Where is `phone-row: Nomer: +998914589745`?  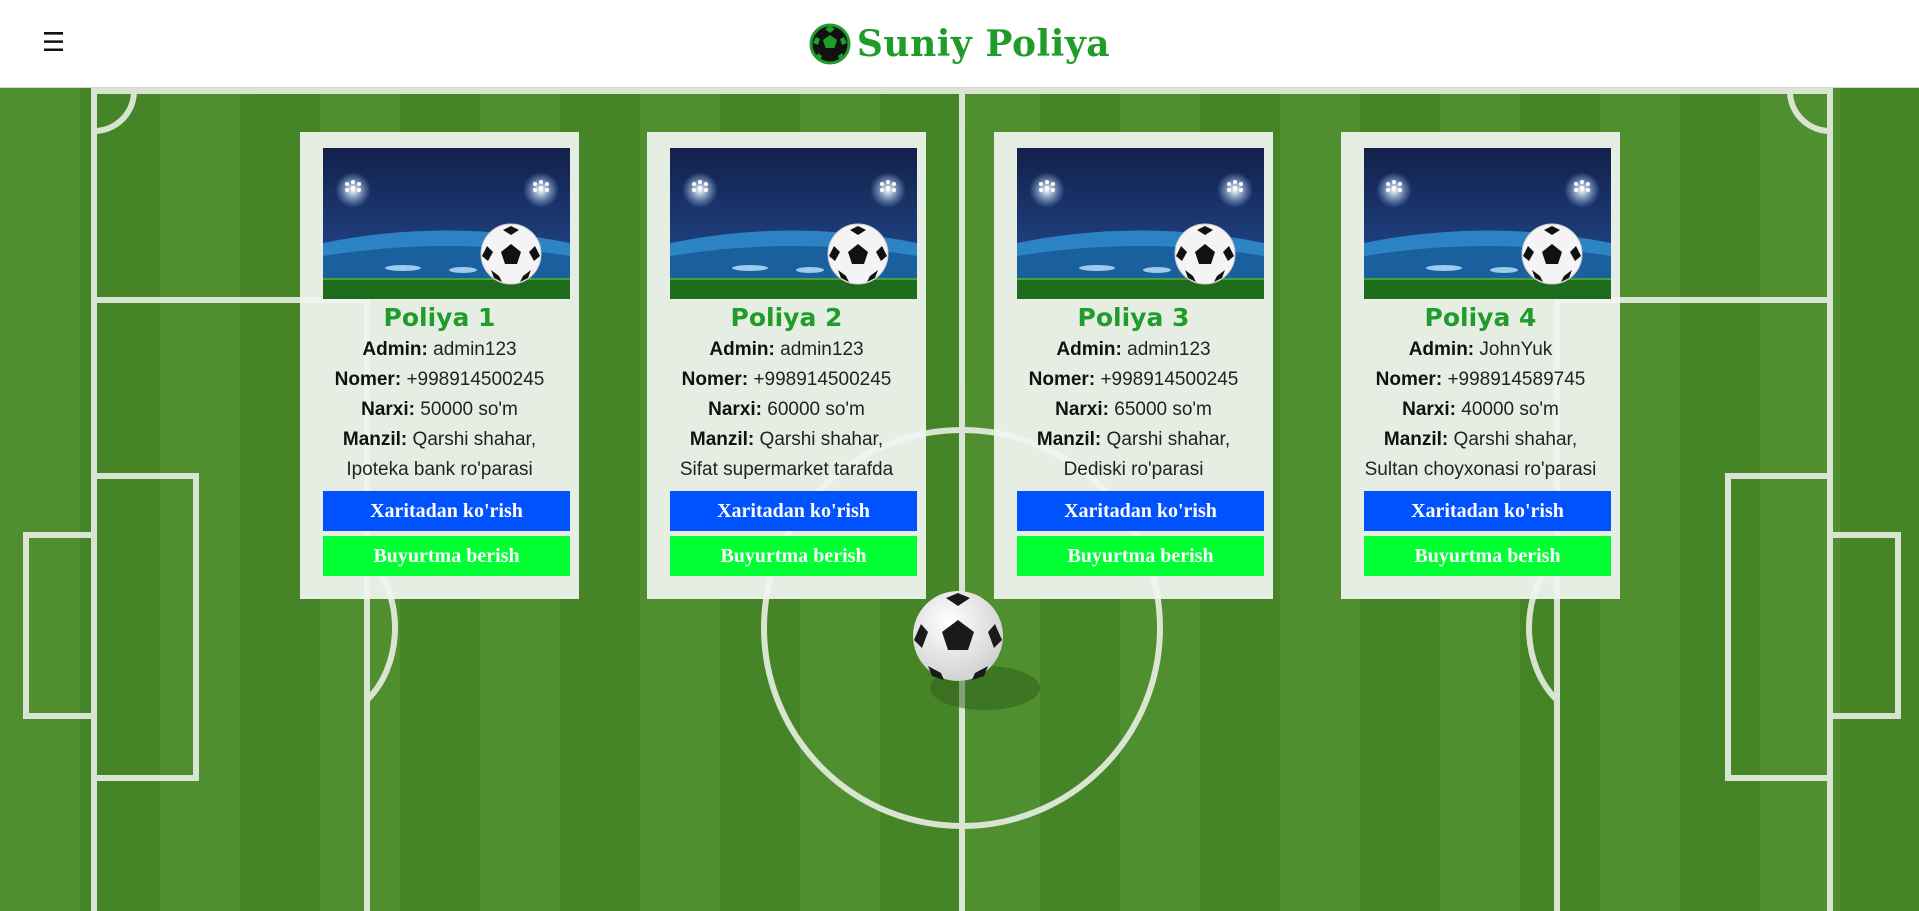 phone-row: Nomer: +998914589745 is located at coordinates (1480, 380).